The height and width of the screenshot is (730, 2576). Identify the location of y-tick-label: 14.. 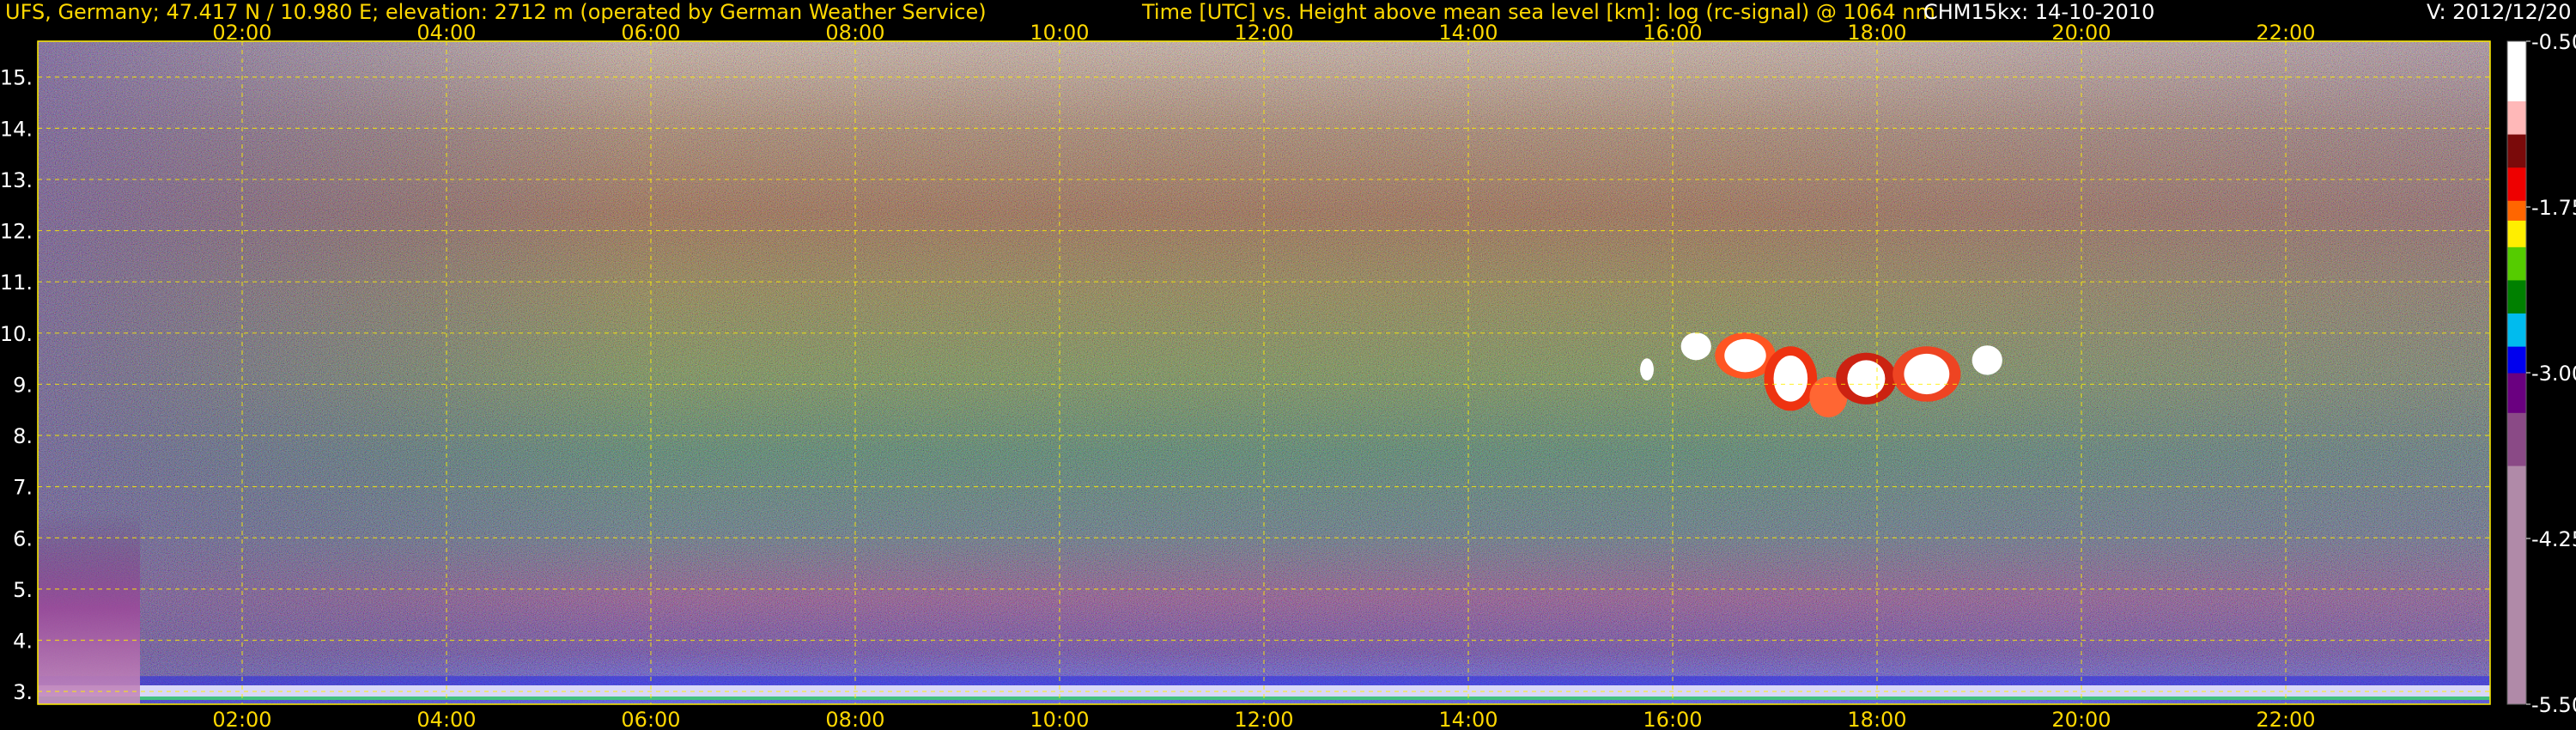
(16, 129).